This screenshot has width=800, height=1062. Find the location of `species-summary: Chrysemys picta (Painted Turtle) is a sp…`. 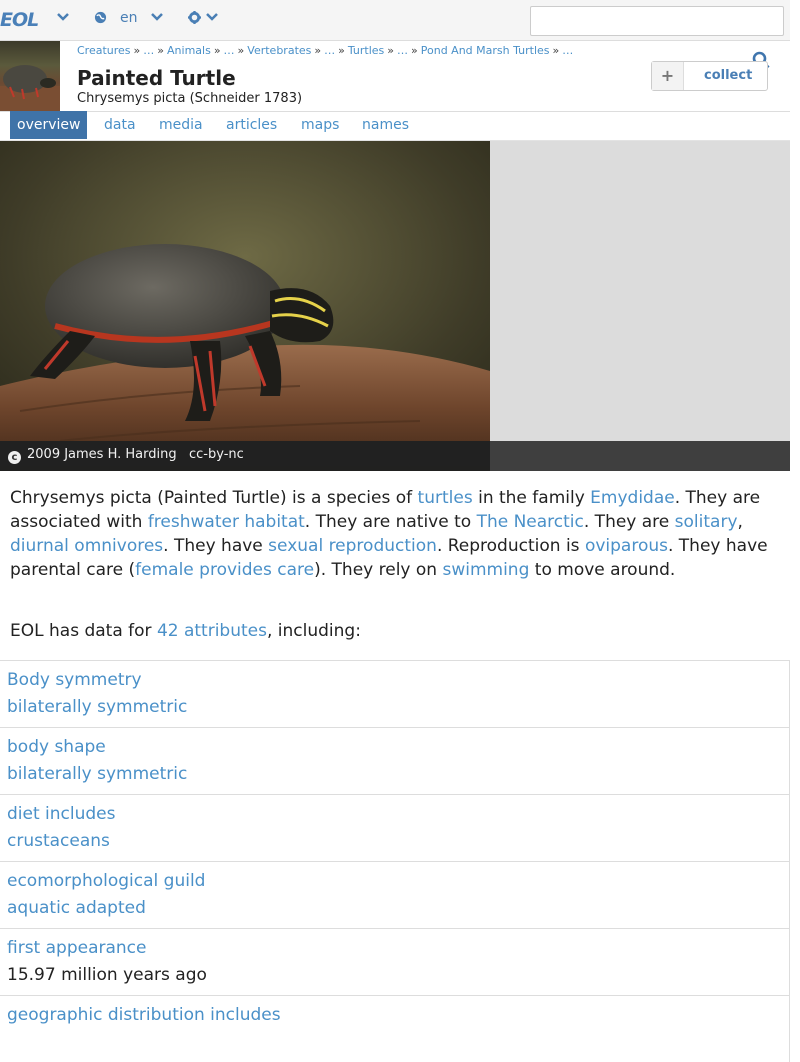

species-summary: Chrysemys picta (Painted Turtle) is a sp… is located at coordinates (396, 534).